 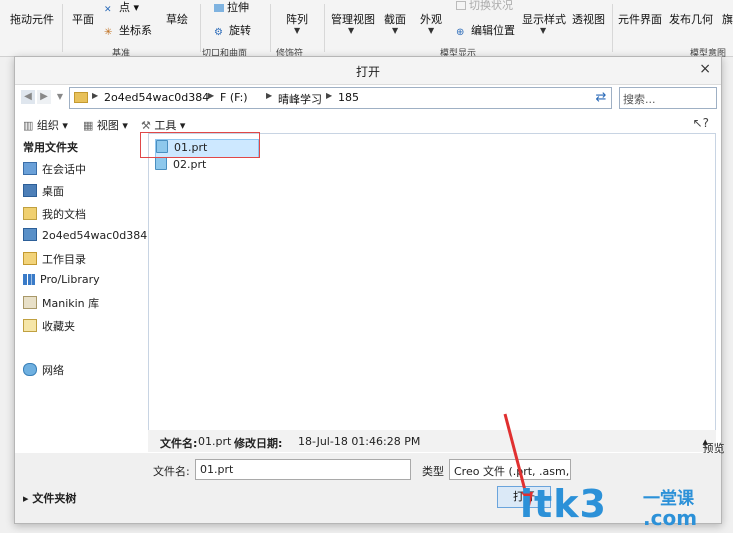 I want to click on annotation-arrow, so click(x=518, y=459).